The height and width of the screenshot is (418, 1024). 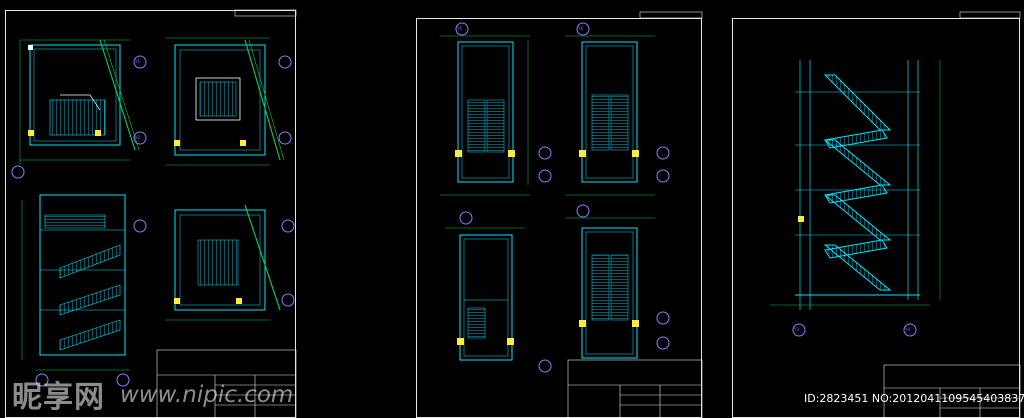 I want to click on sheet1-section-bottom-left, so click(x=75, y=282).